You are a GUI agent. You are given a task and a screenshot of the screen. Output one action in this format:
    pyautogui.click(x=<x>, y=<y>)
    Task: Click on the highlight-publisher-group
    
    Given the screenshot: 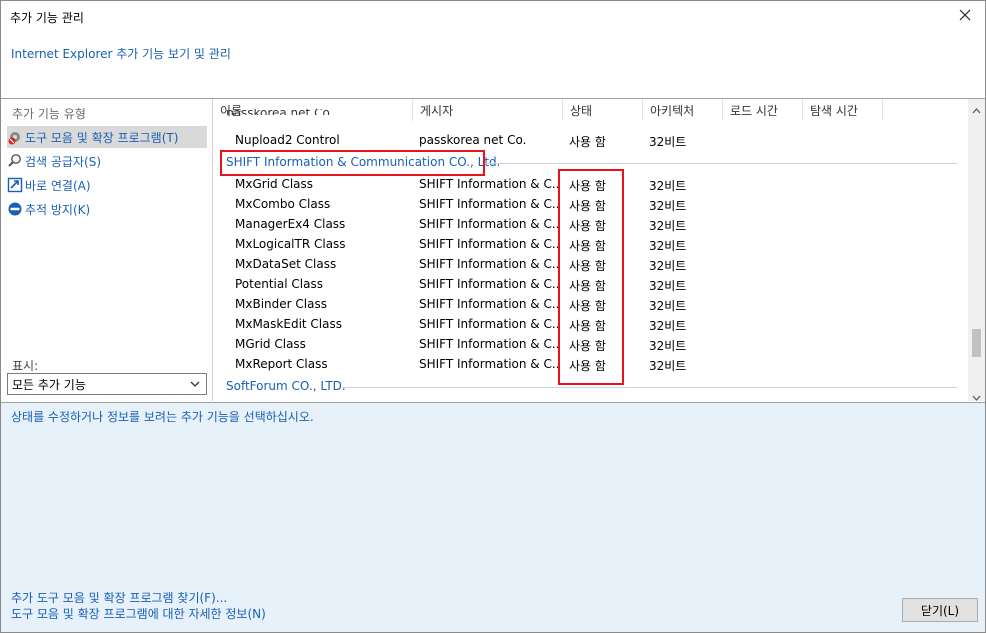 What is the action you would take?
    pyautogui.click(x=352, y=163)
    